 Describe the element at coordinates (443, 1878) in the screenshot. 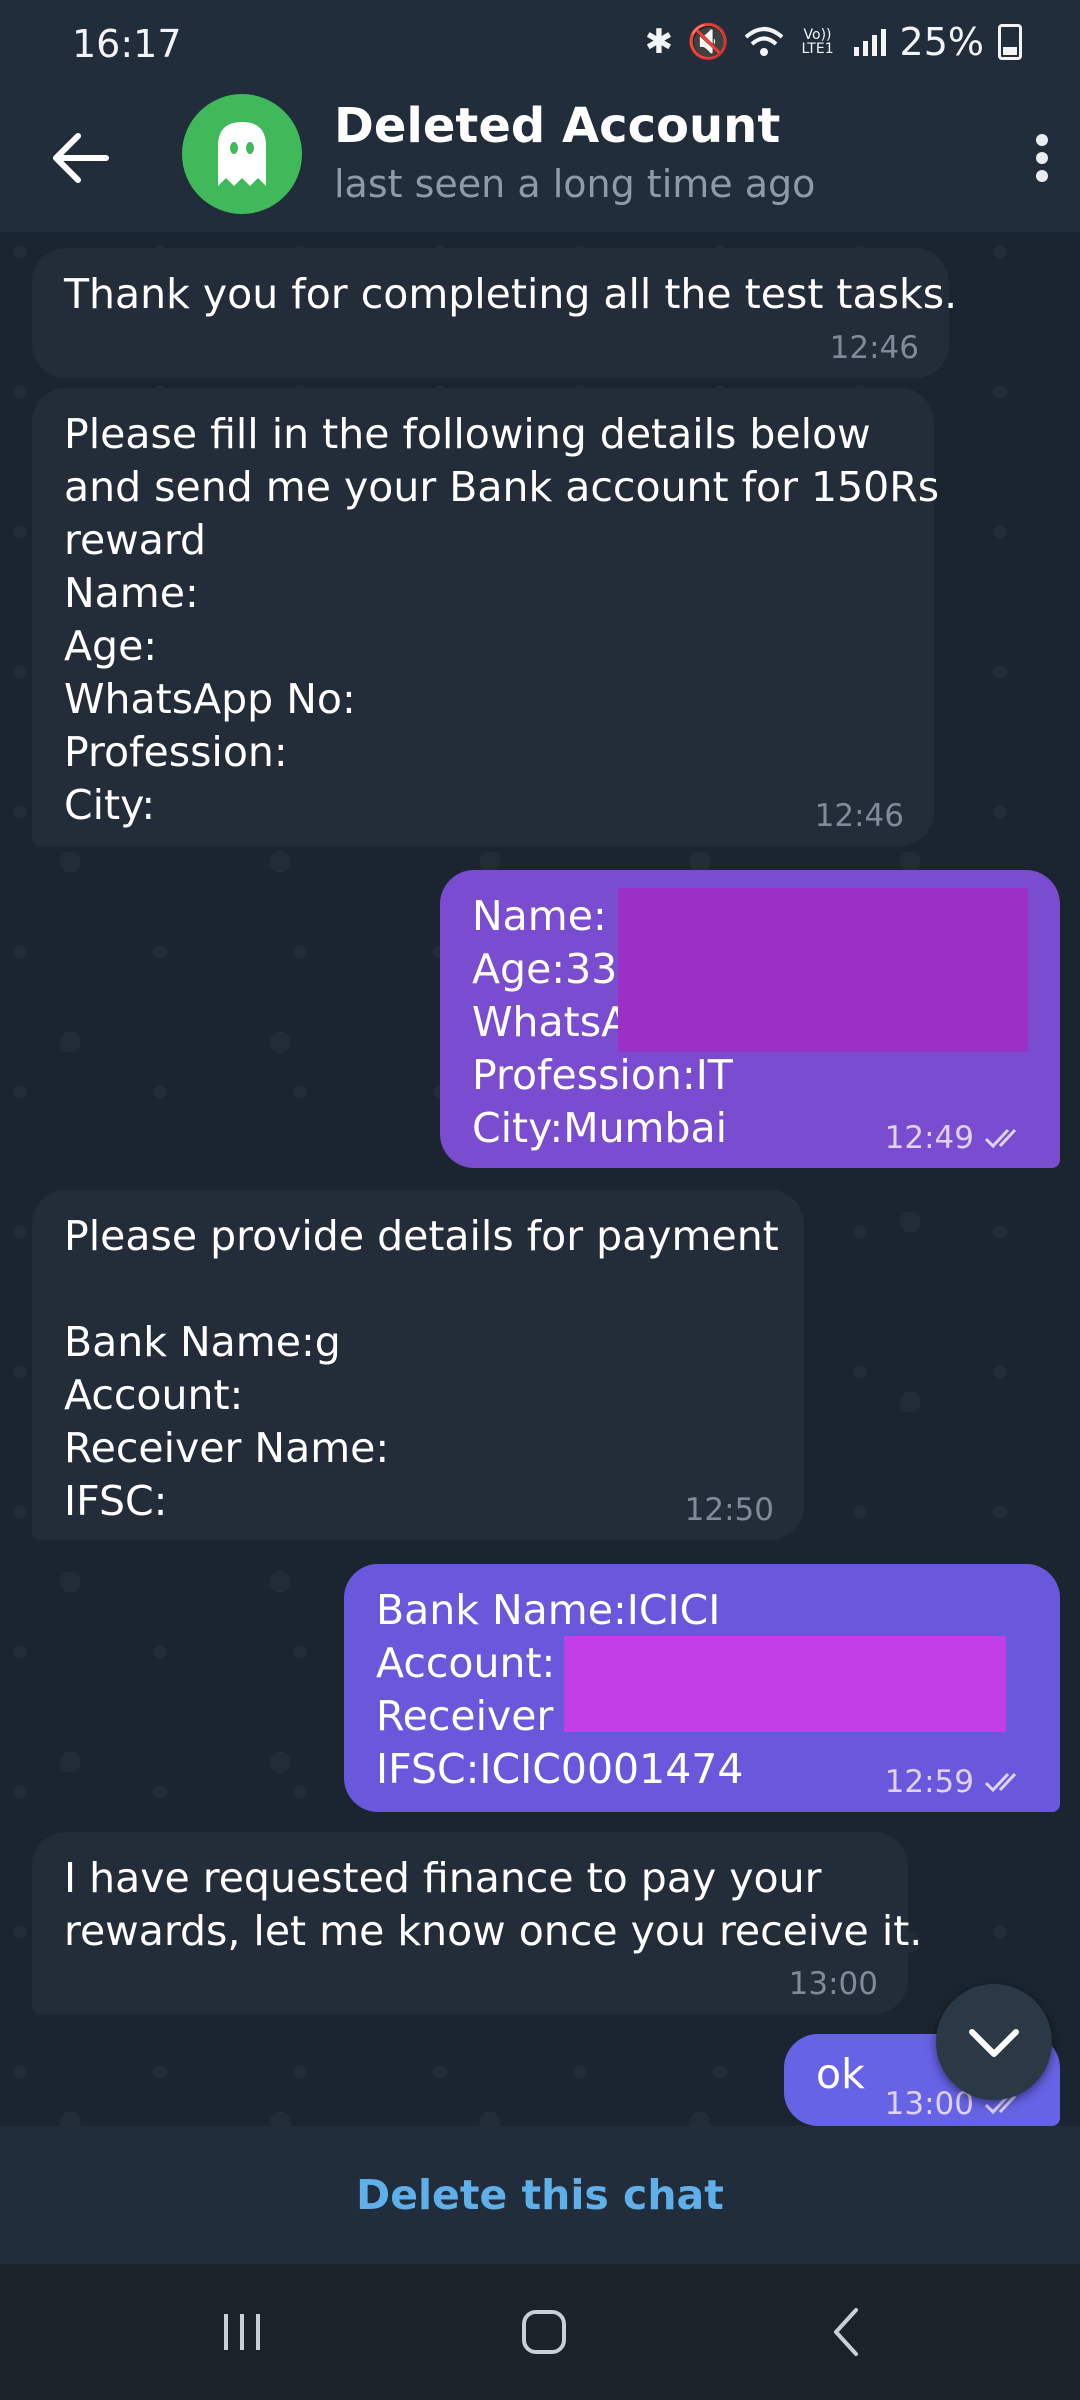

I see `message-text: I have requested finance to pay your` at that location.